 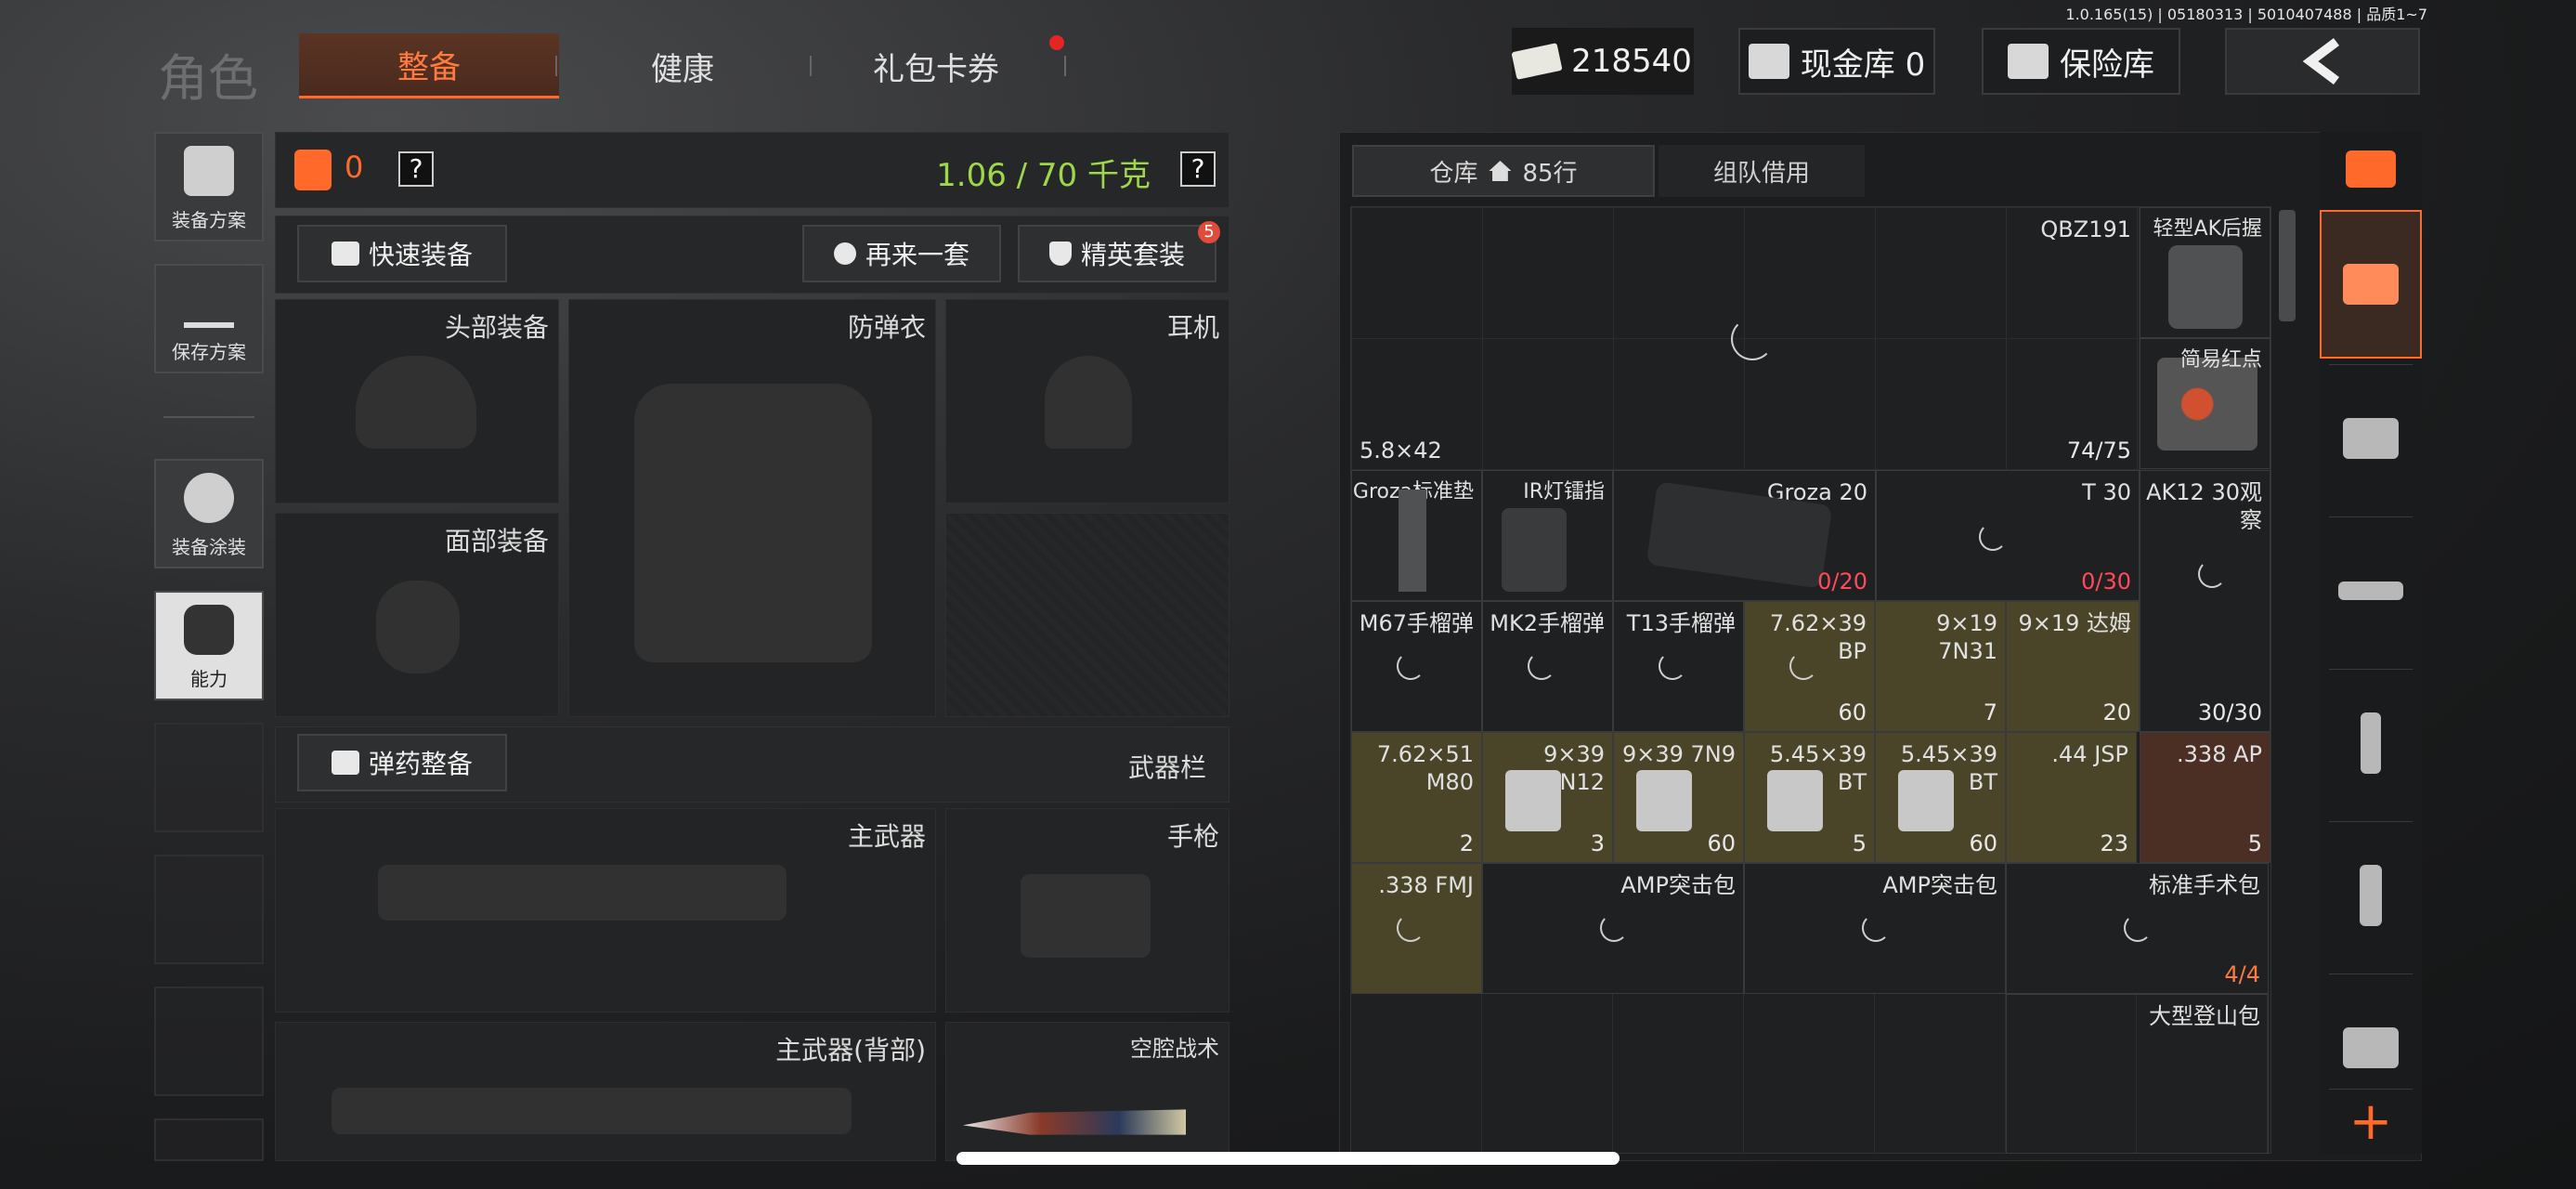 I want to click on skin-button: 装备涂装, so click(x=209, y=513).